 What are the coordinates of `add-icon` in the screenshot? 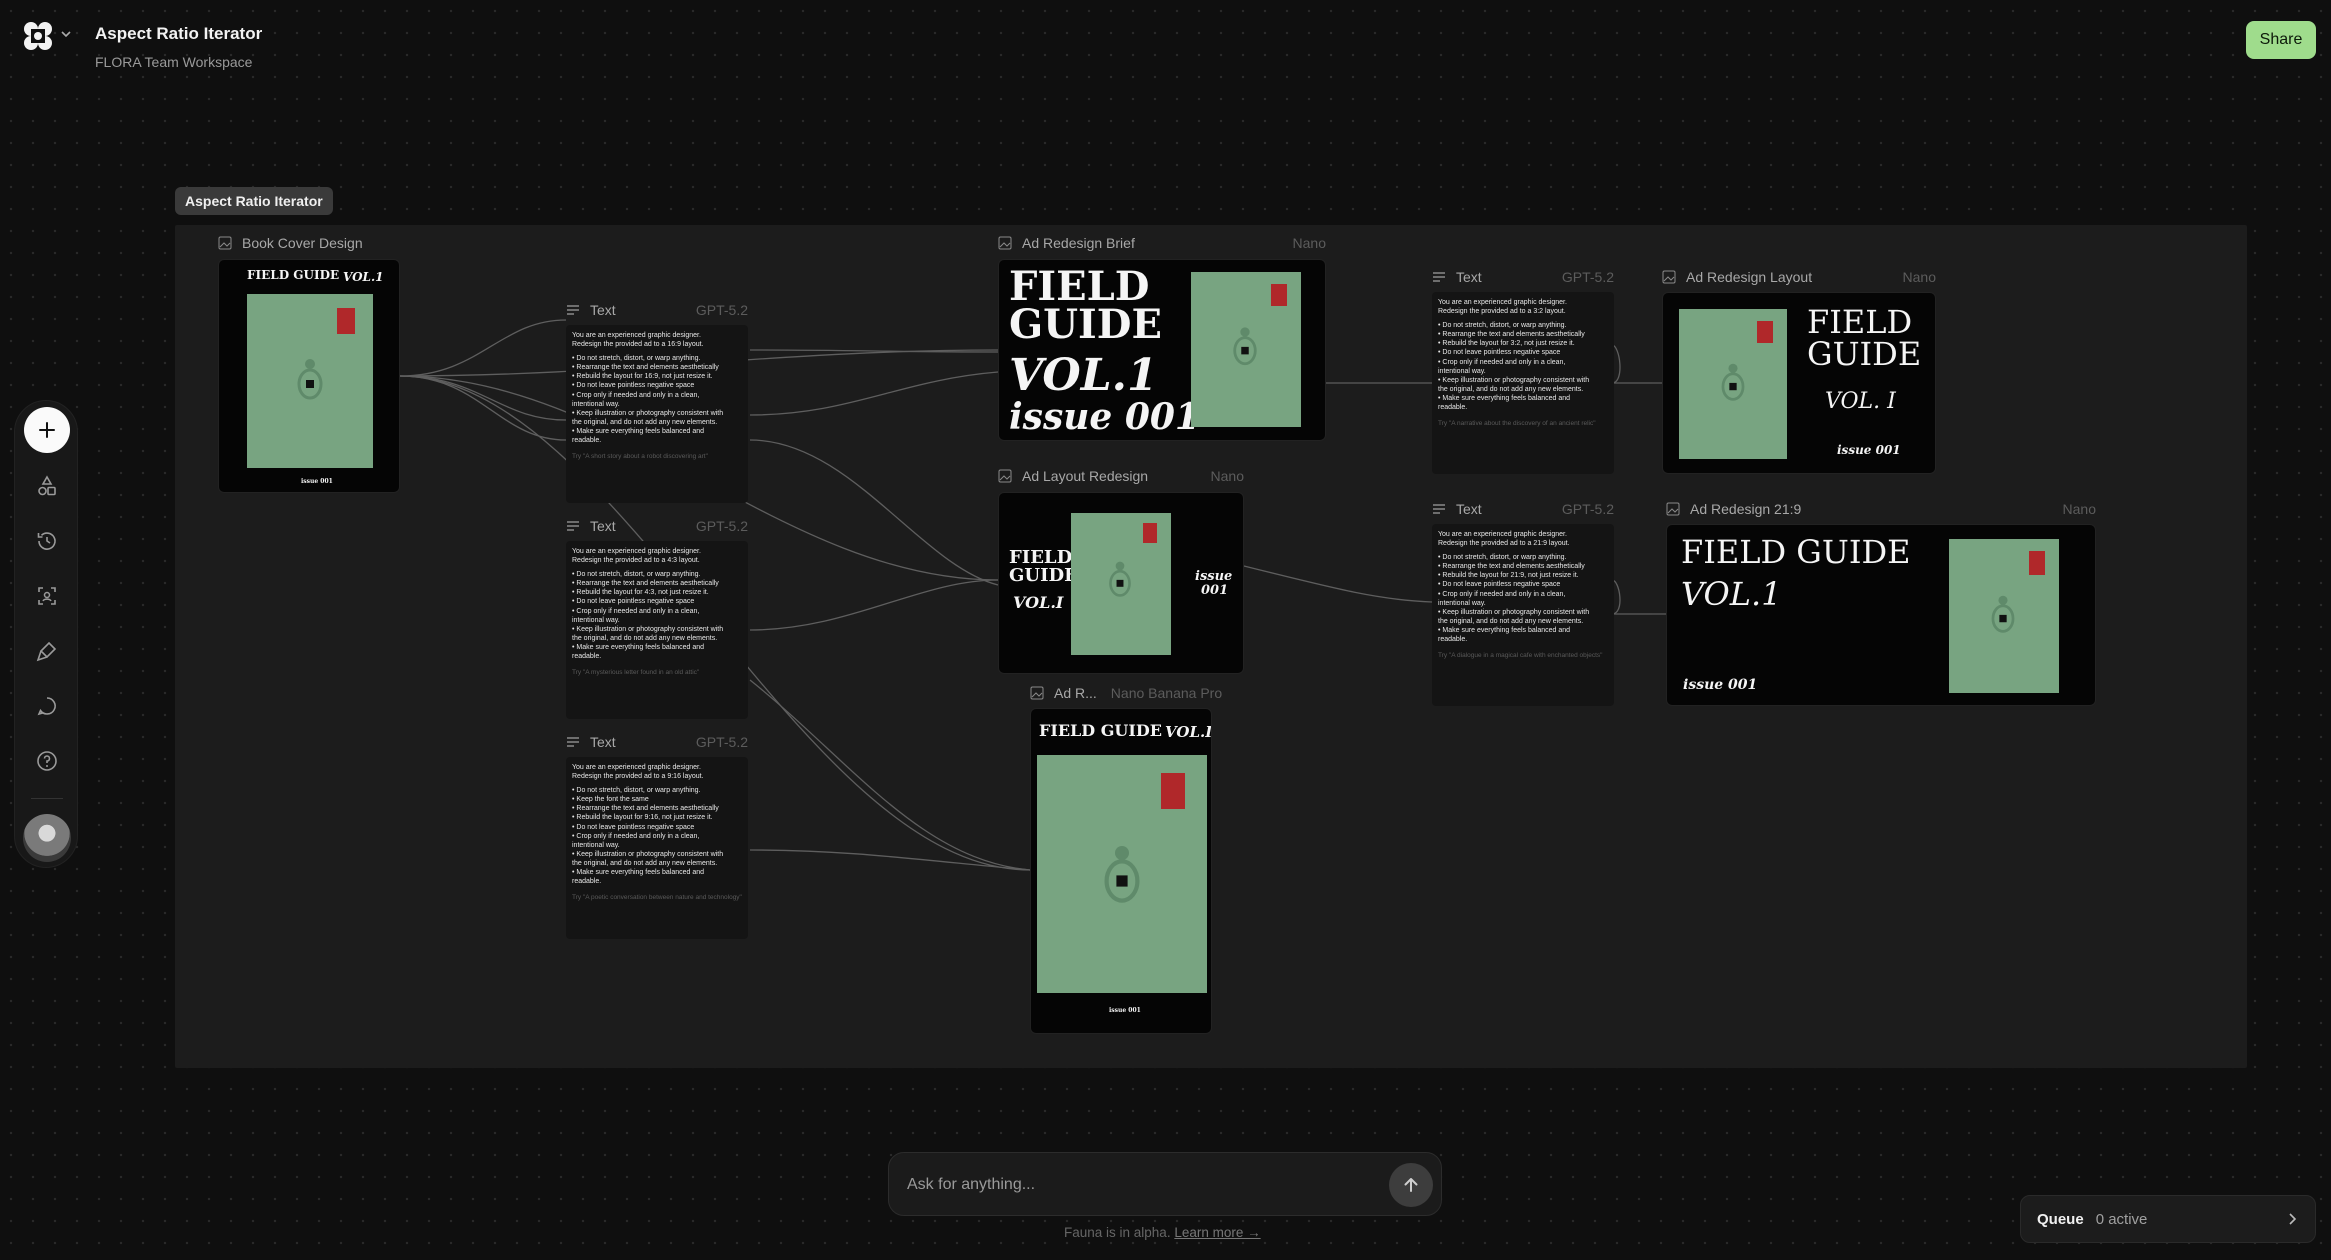 It's located at (47, 430).